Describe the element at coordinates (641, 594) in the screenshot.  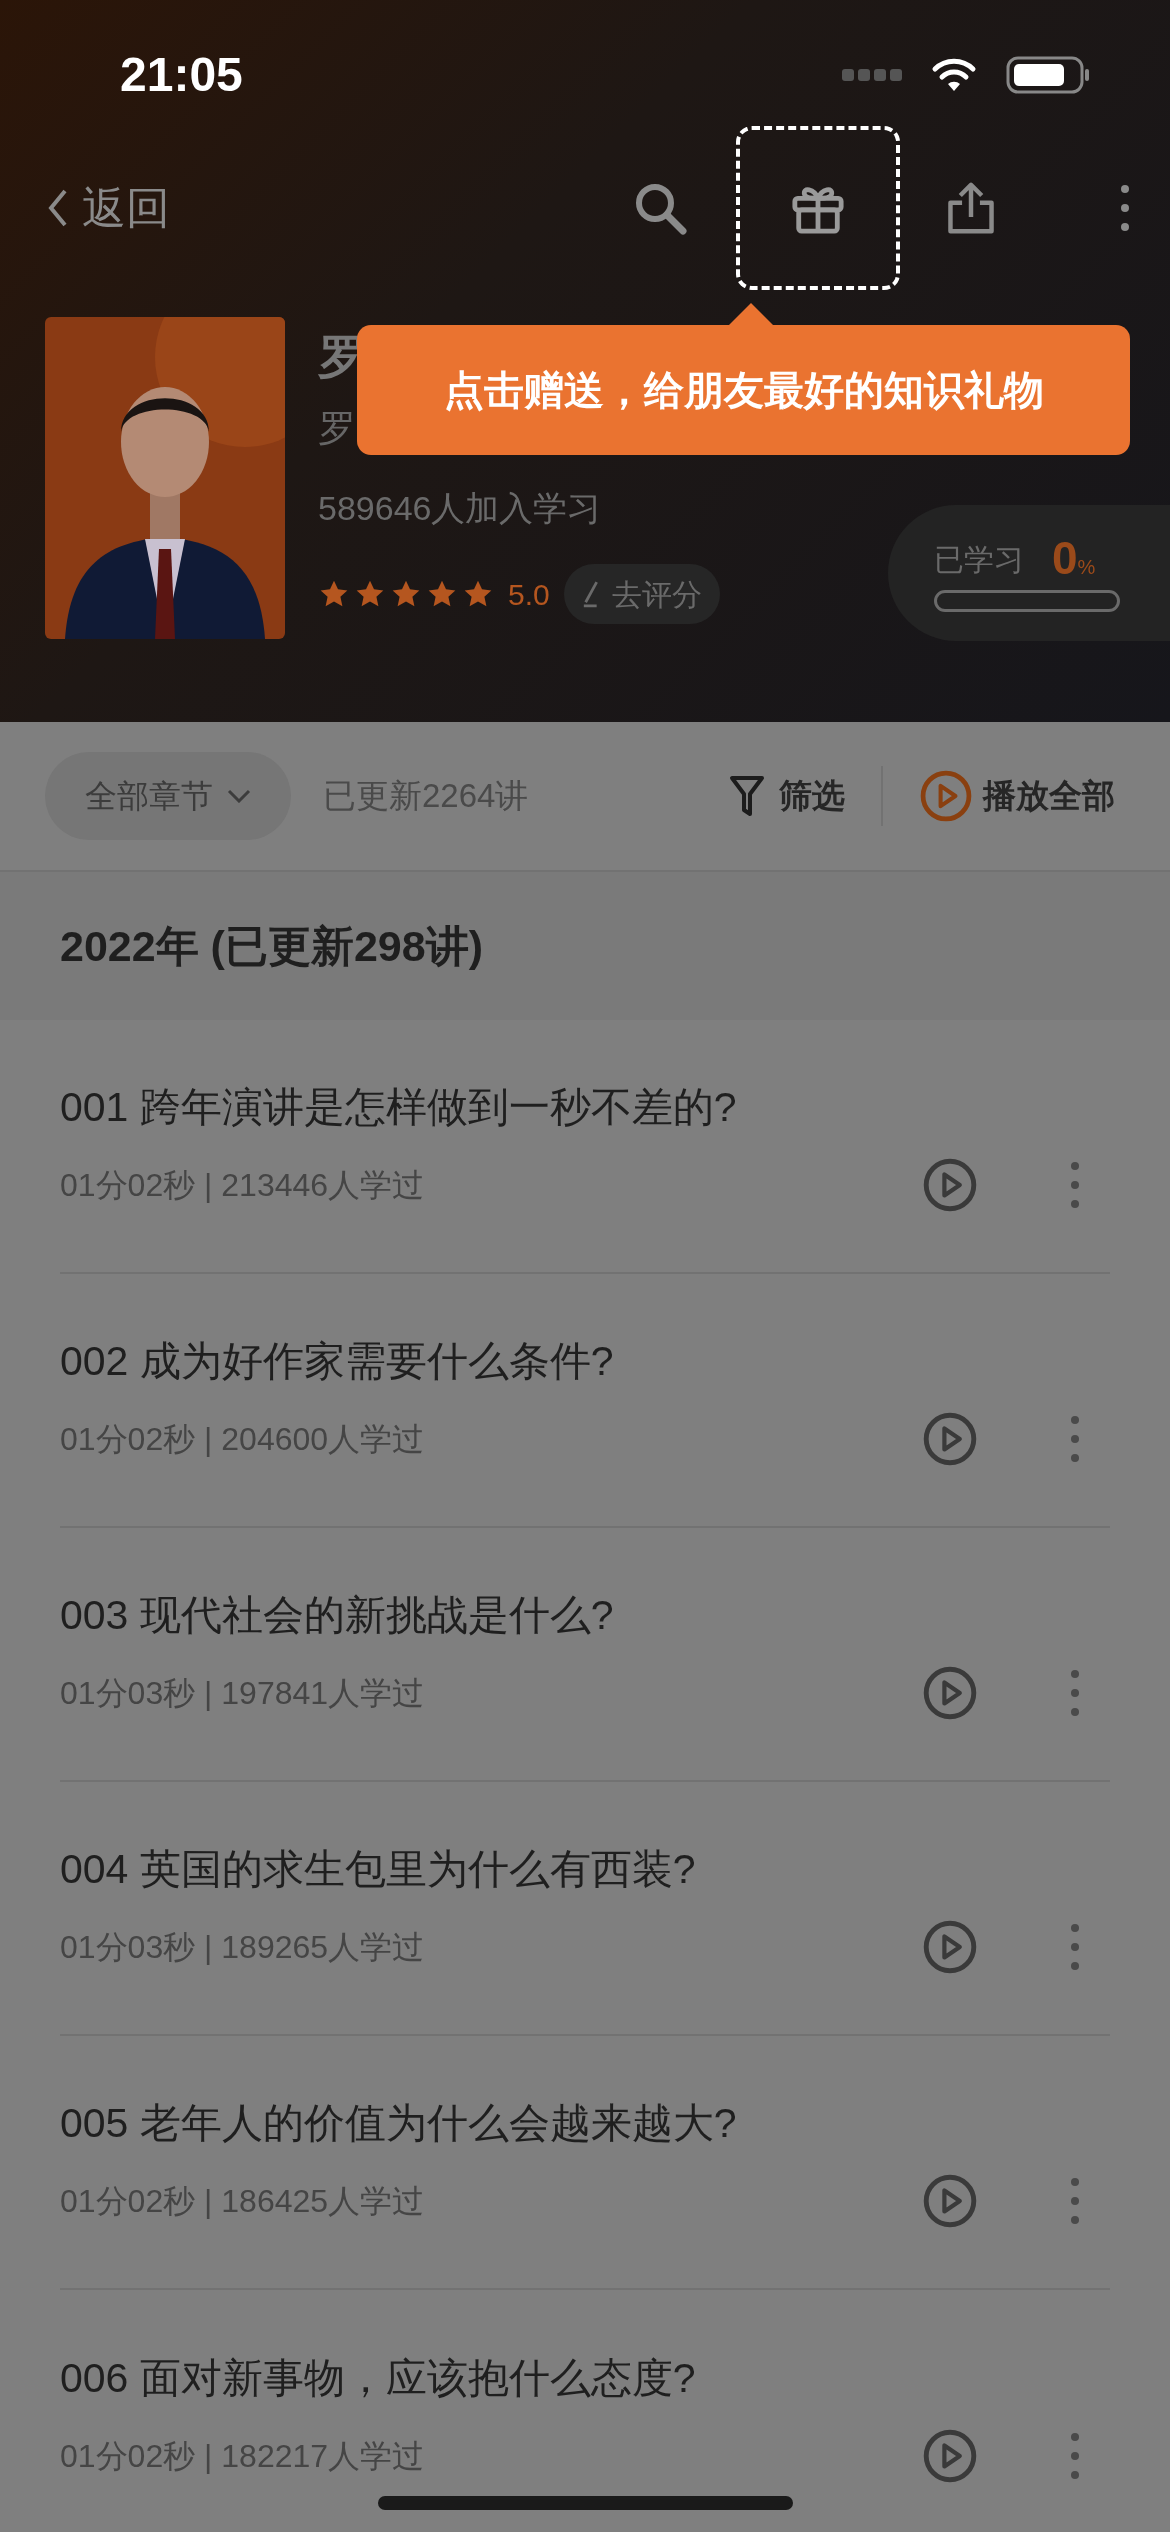
I see `rate-button: 去评分` at that location.